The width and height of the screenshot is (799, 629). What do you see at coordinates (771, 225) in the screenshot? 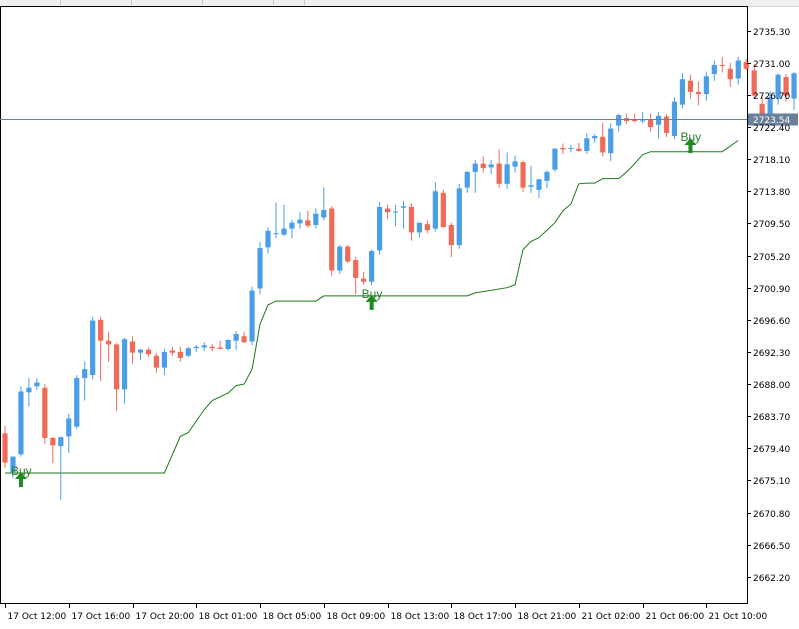
I see `y-tick-label: 2709.50` at bounding box center [771, 225].